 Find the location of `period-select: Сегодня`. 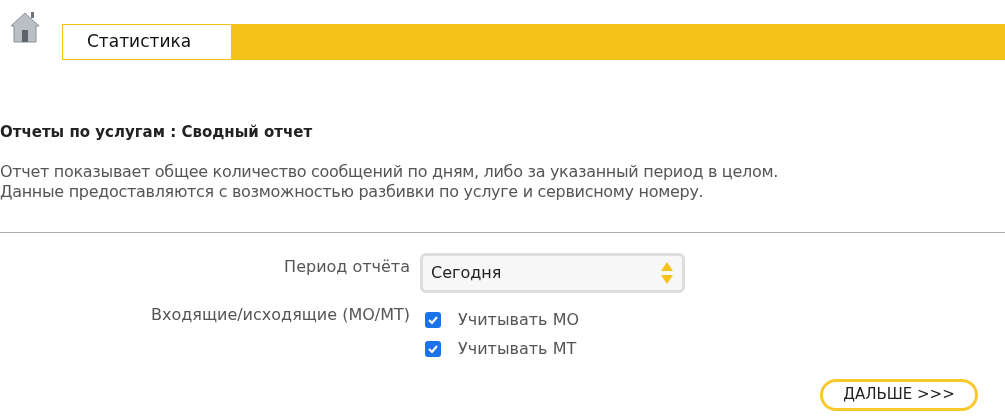

period-select: Сегодня is located at coordinates (552, 272).